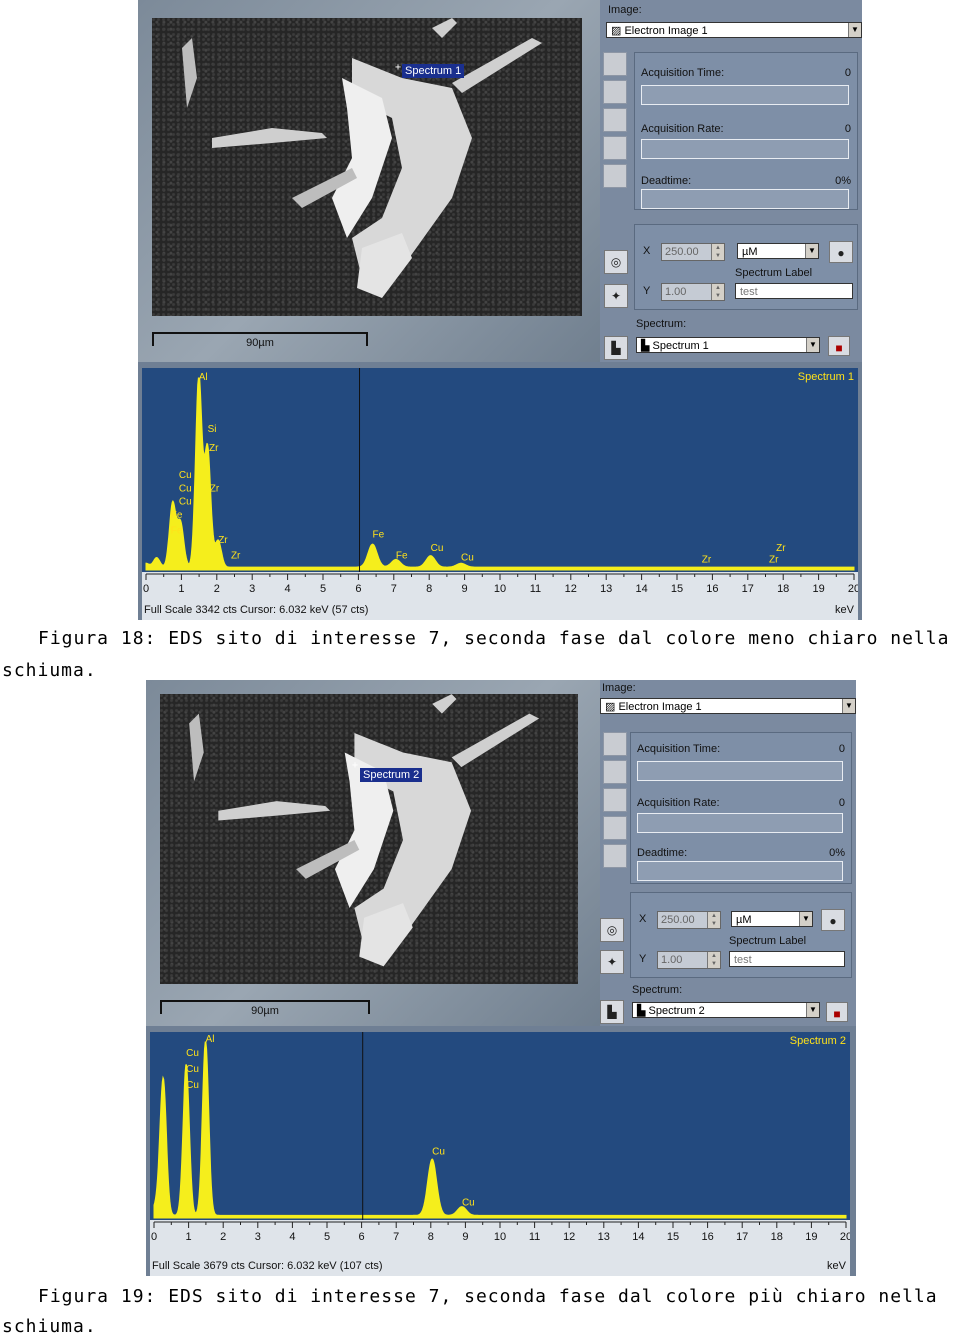 The width and height of the screenshot is (960, 1337). I want to click on spectrum-overlay-tag: Spectrum 1, so click(433, 71).